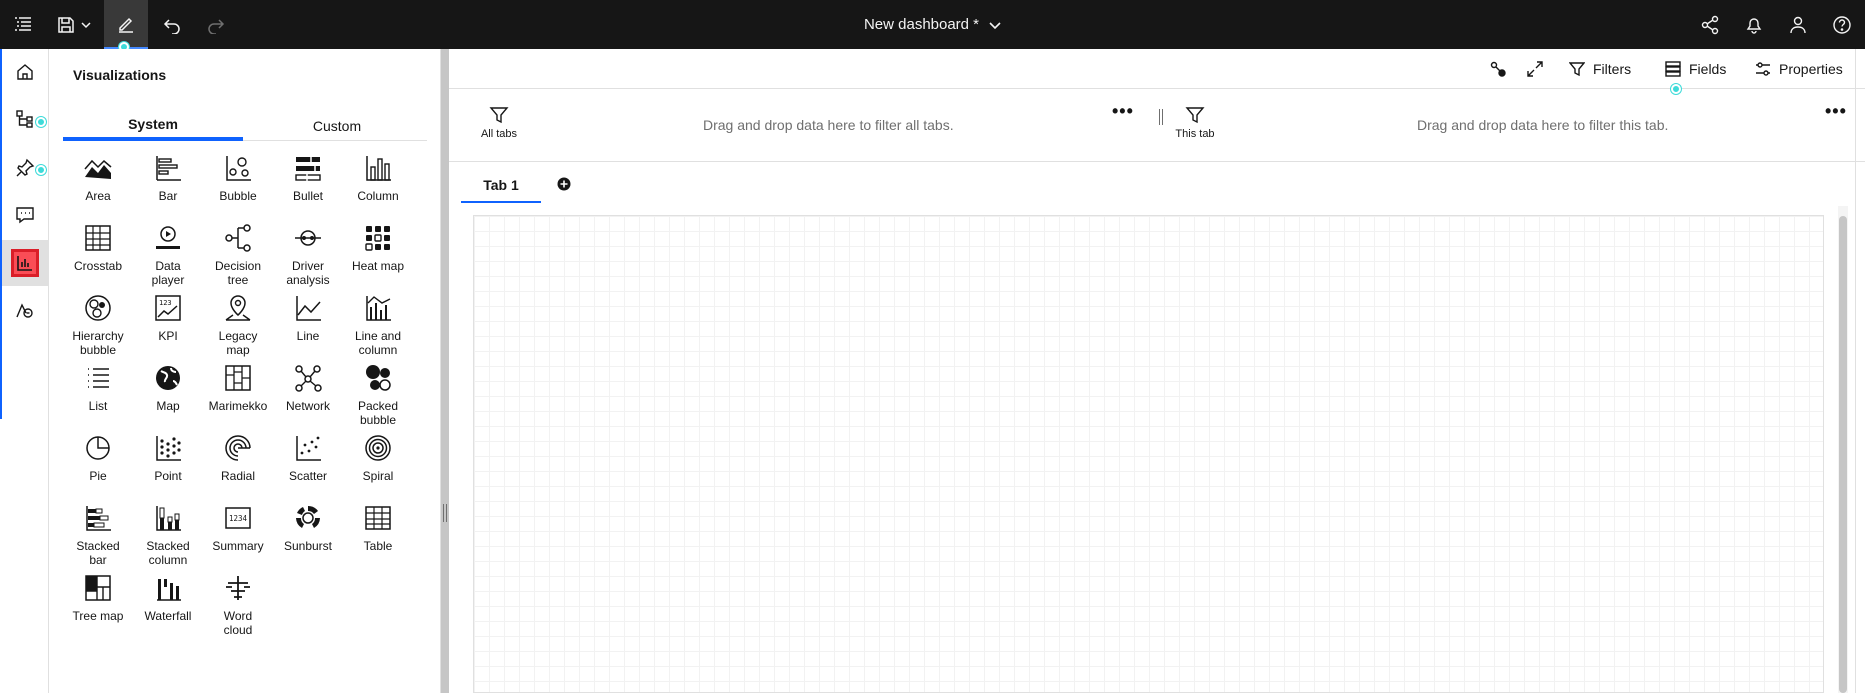  I want to click on filters-button: Filters, so click(1600, 69).